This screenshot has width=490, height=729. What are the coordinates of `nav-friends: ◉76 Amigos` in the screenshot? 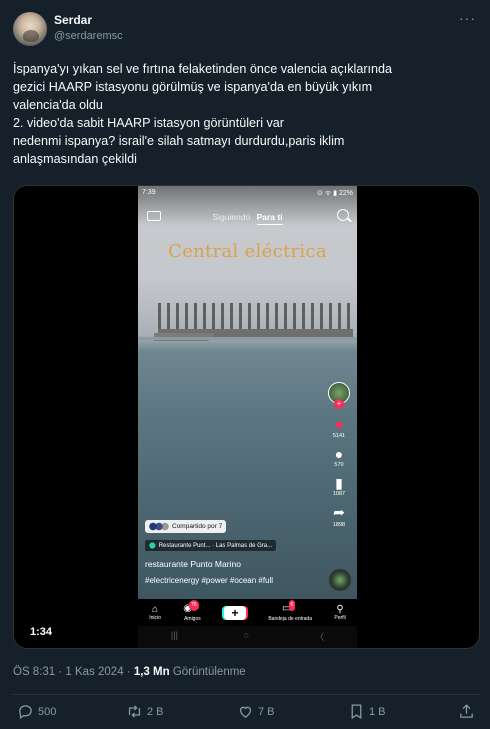 It's located at (192, 611).